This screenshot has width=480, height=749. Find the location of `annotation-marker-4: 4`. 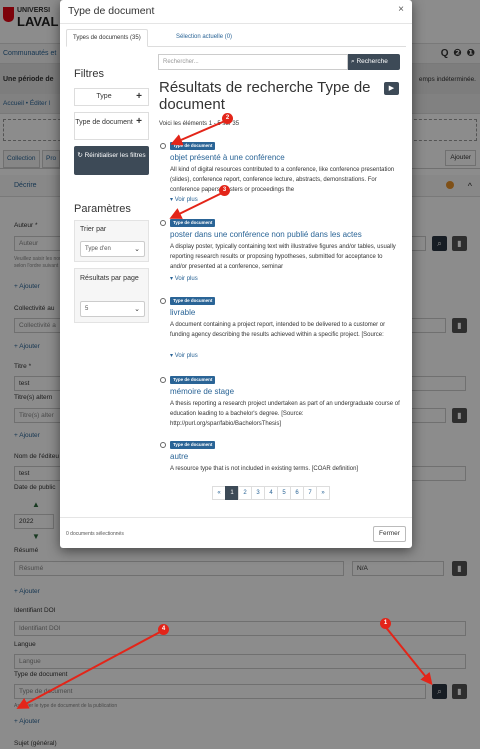

annotation-marker-4: 4 is located at coordinates (163, 629).